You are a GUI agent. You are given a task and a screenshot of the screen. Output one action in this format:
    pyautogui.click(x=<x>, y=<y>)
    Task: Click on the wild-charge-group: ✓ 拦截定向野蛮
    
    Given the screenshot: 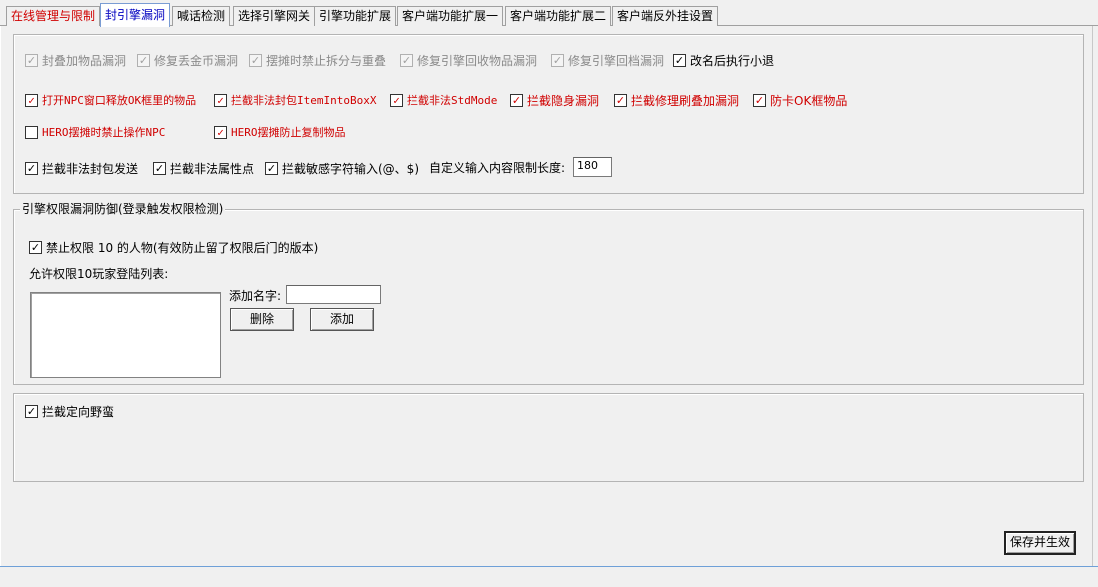 What is the action you would take?
    pyautogui.click(x=548, y=437)
    